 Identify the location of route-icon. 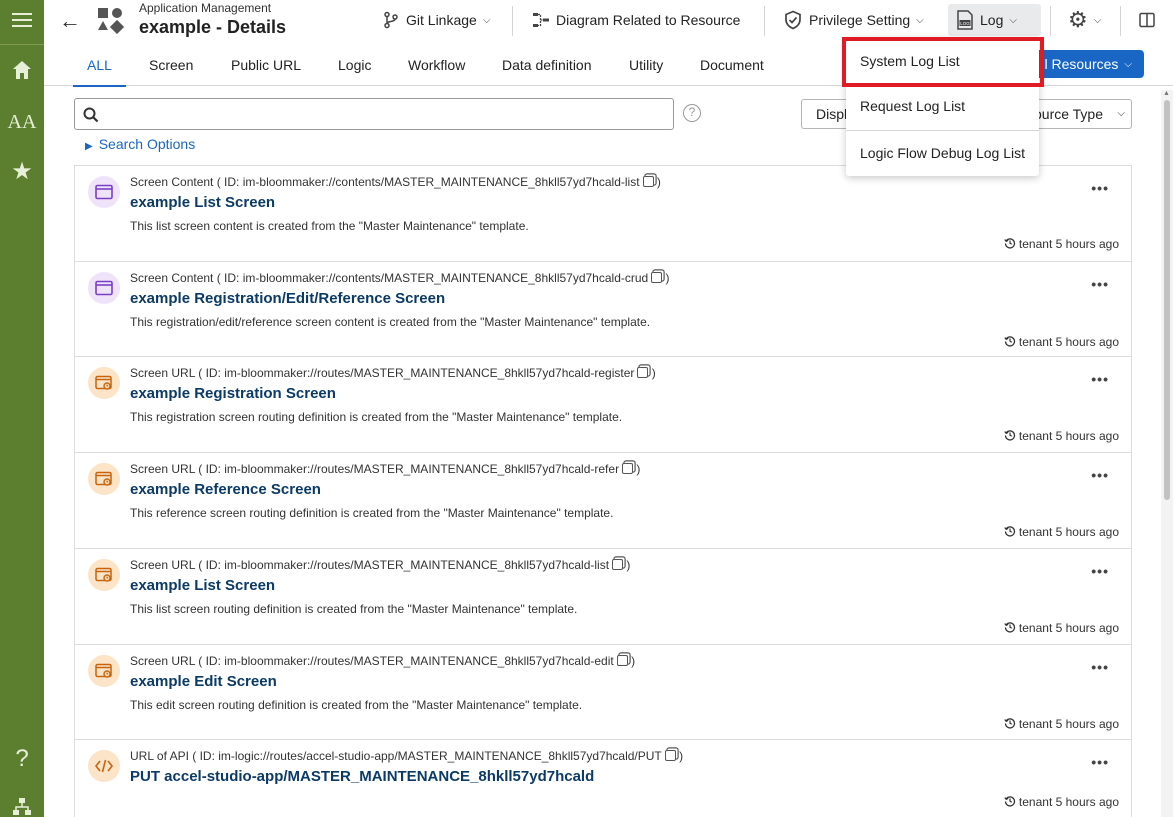
(104, 671).